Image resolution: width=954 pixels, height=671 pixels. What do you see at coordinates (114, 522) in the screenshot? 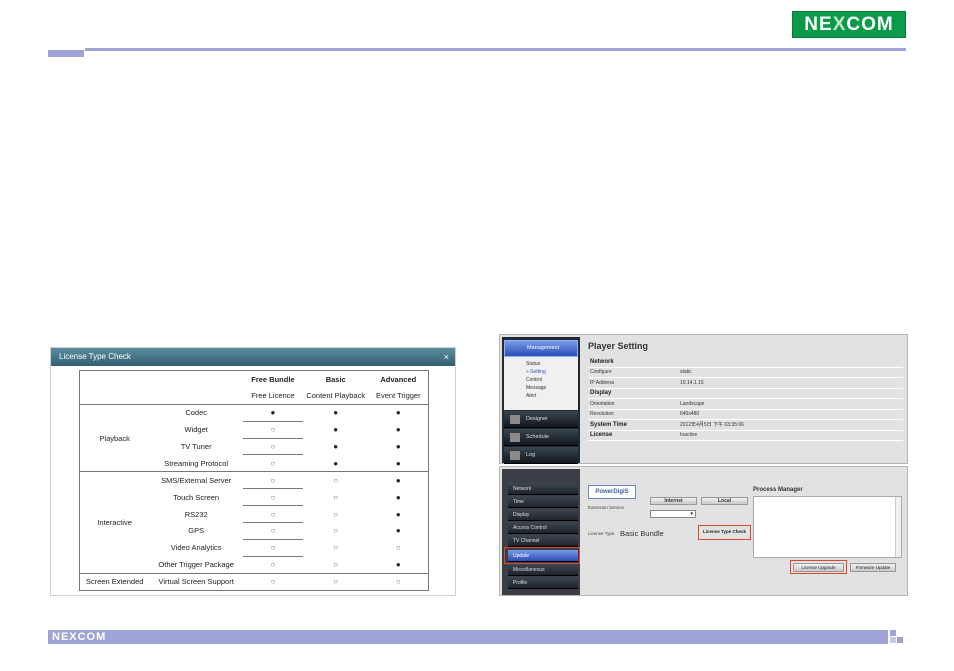
I see `group-label: Interactive` at bounding box center [114, 522].